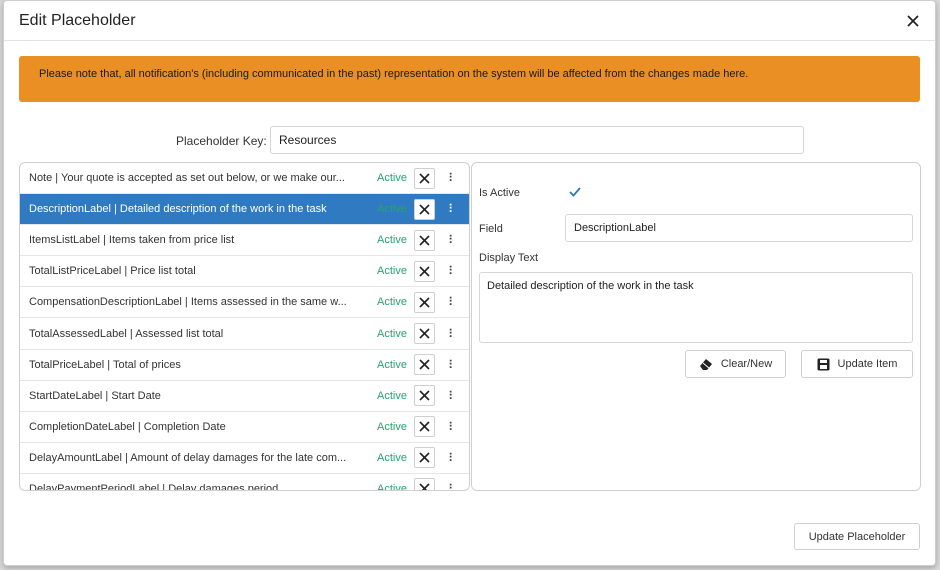 Image resolution: width=940 pixels, height=570 pixels. Describe the element at coordinates (221, 141) in the screenshot. I see `placeholder-key-label: Placeholder Key:` at that location.